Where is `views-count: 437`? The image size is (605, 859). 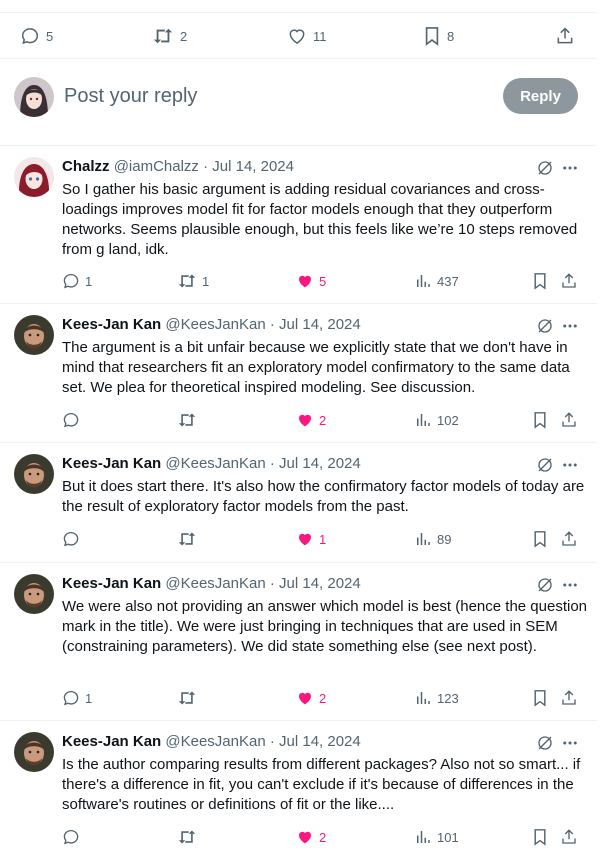
views-count: 437 is located at coordinates (448, 281).